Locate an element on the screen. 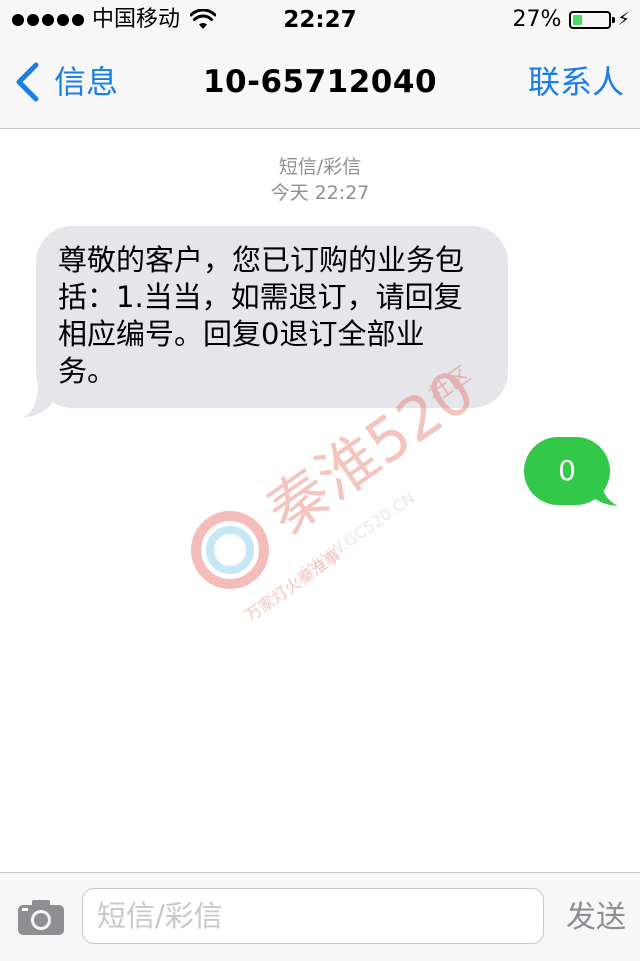 This screenshot has height=961, width=640. battery-icon is located at coordinates (592, 20).